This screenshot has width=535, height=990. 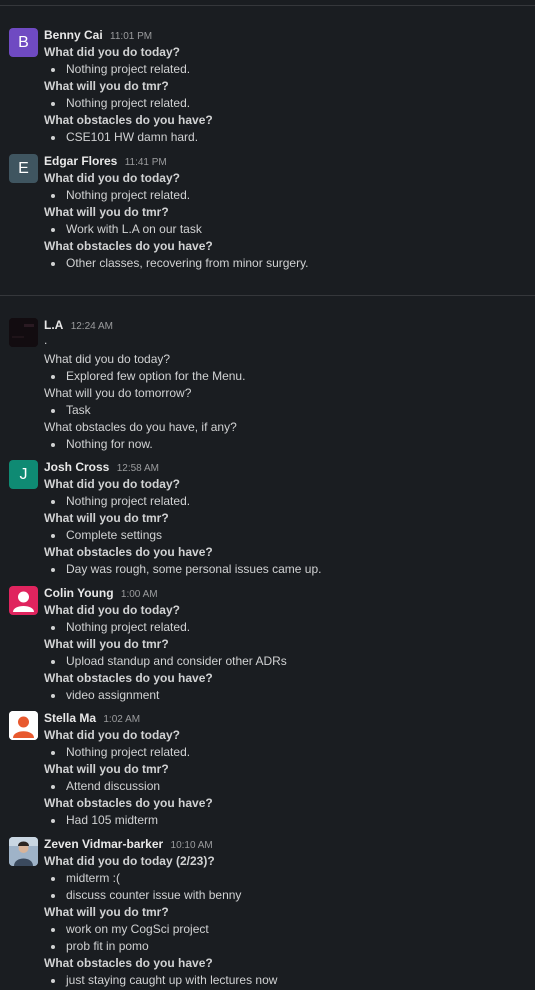 What do you see at coordinates (289, 444) in the screenshot?
I see `bullet-item: Nothing for now.` at bounding box center [289, 444].